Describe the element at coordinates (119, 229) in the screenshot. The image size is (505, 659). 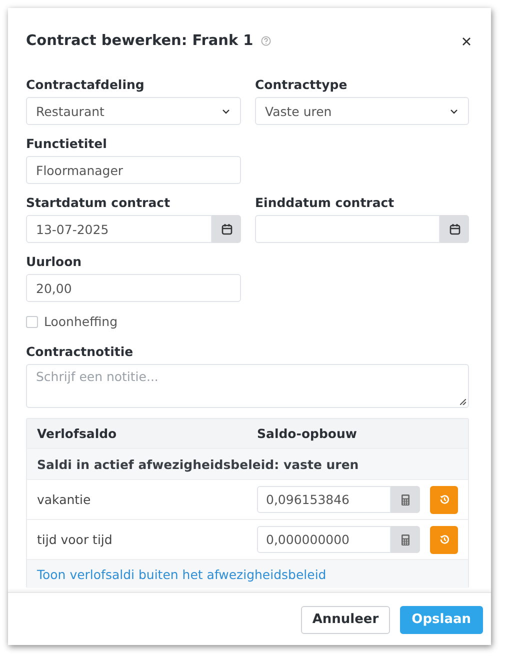
I see `date-field: 13-07-2025` at that location.